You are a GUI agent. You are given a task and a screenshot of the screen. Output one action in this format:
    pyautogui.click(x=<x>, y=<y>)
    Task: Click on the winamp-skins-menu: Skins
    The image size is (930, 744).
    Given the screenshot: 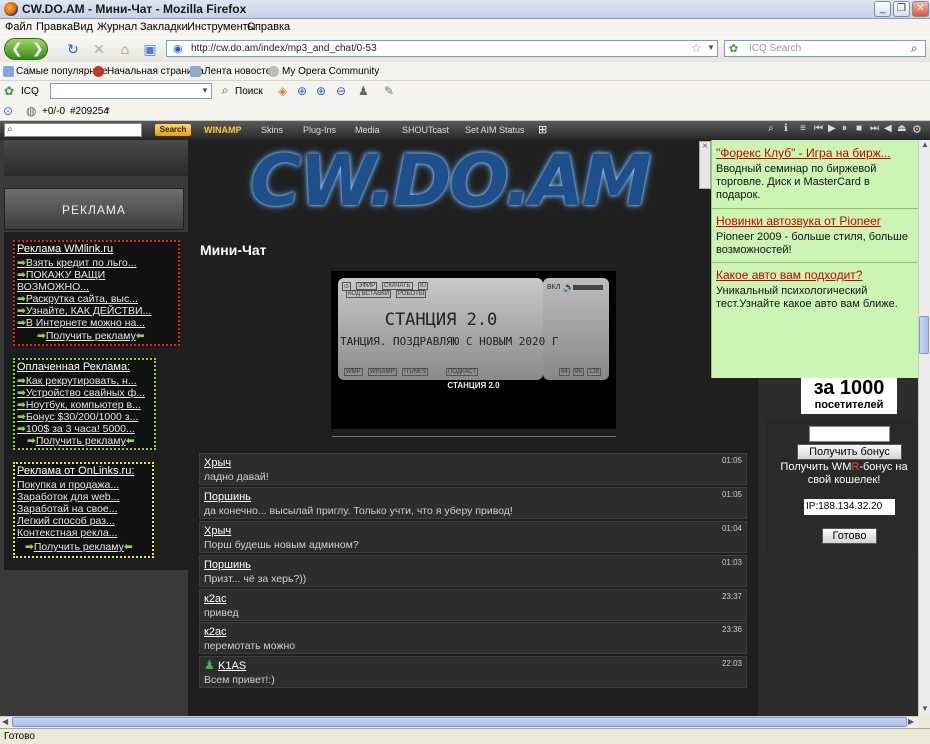 What is the action you would take?
    pyautogui.click(x=272, y=130)
    